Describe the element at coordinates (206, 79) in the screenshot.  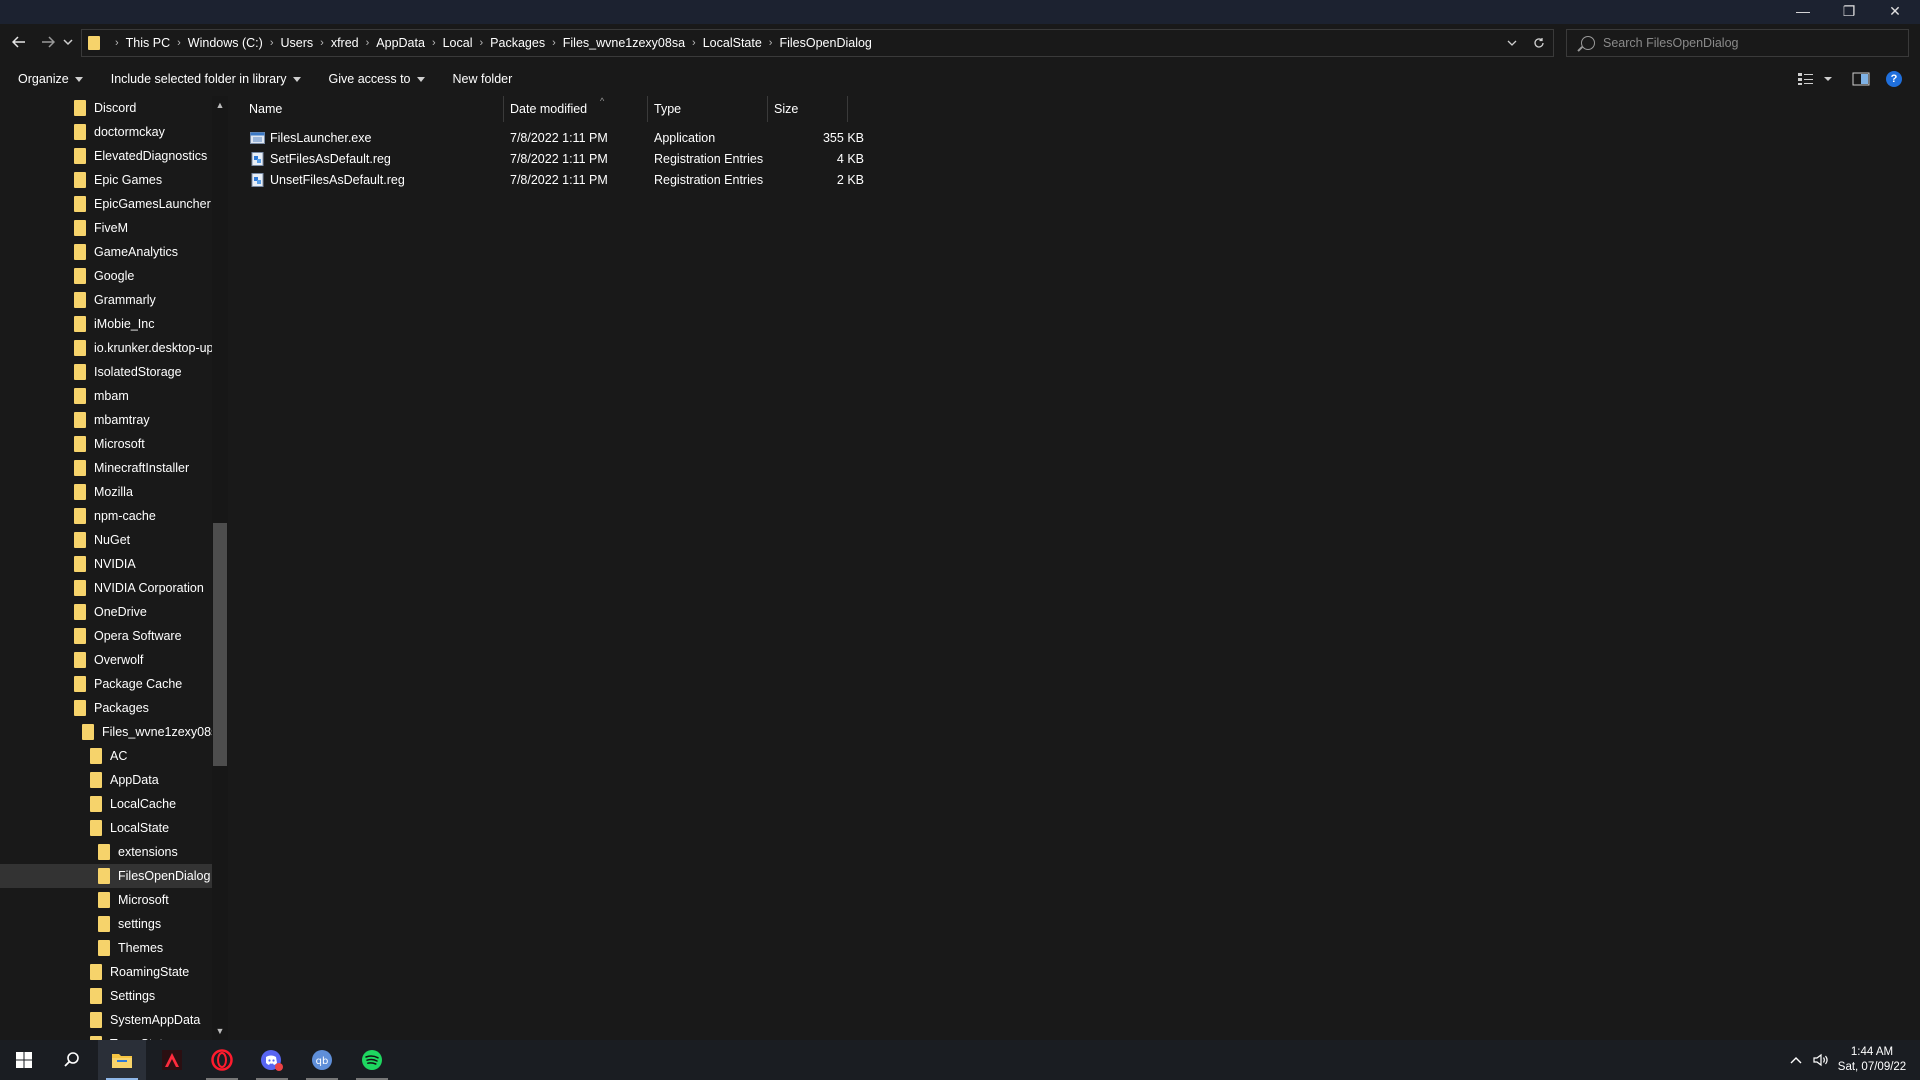
I see `include-library-button: Include selected folder in library` at that location.